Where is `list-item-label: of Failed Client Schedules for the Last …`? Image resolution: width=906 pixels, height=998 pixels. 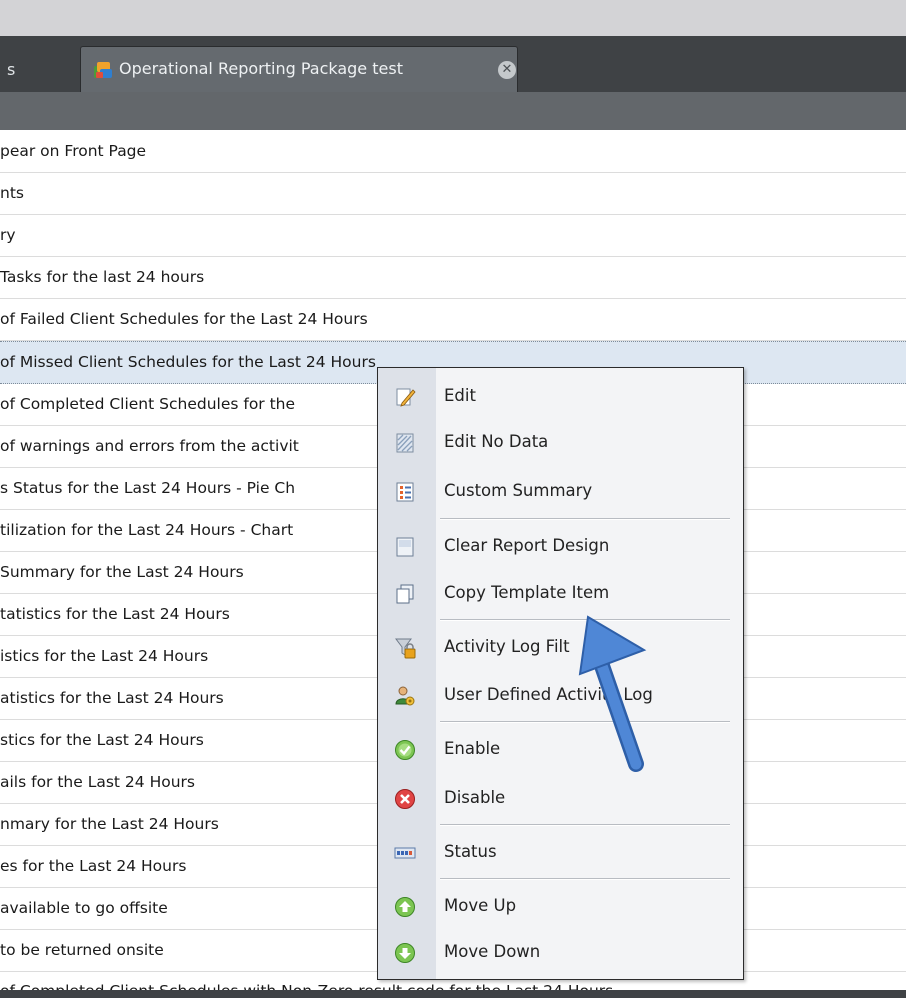 list-item-label: of Failed Client Schedules for the Last … is located at coordinates (184, 319).